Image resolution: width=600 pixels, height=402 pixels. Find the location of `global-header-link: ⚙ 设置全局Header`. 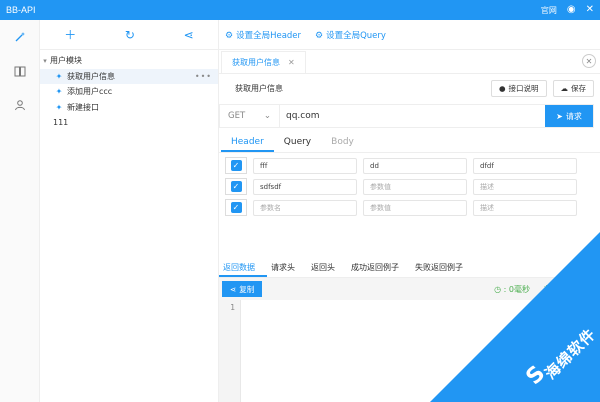

global-header-link: ⚙ 设置全局Header is located at coordinates (263, 35).